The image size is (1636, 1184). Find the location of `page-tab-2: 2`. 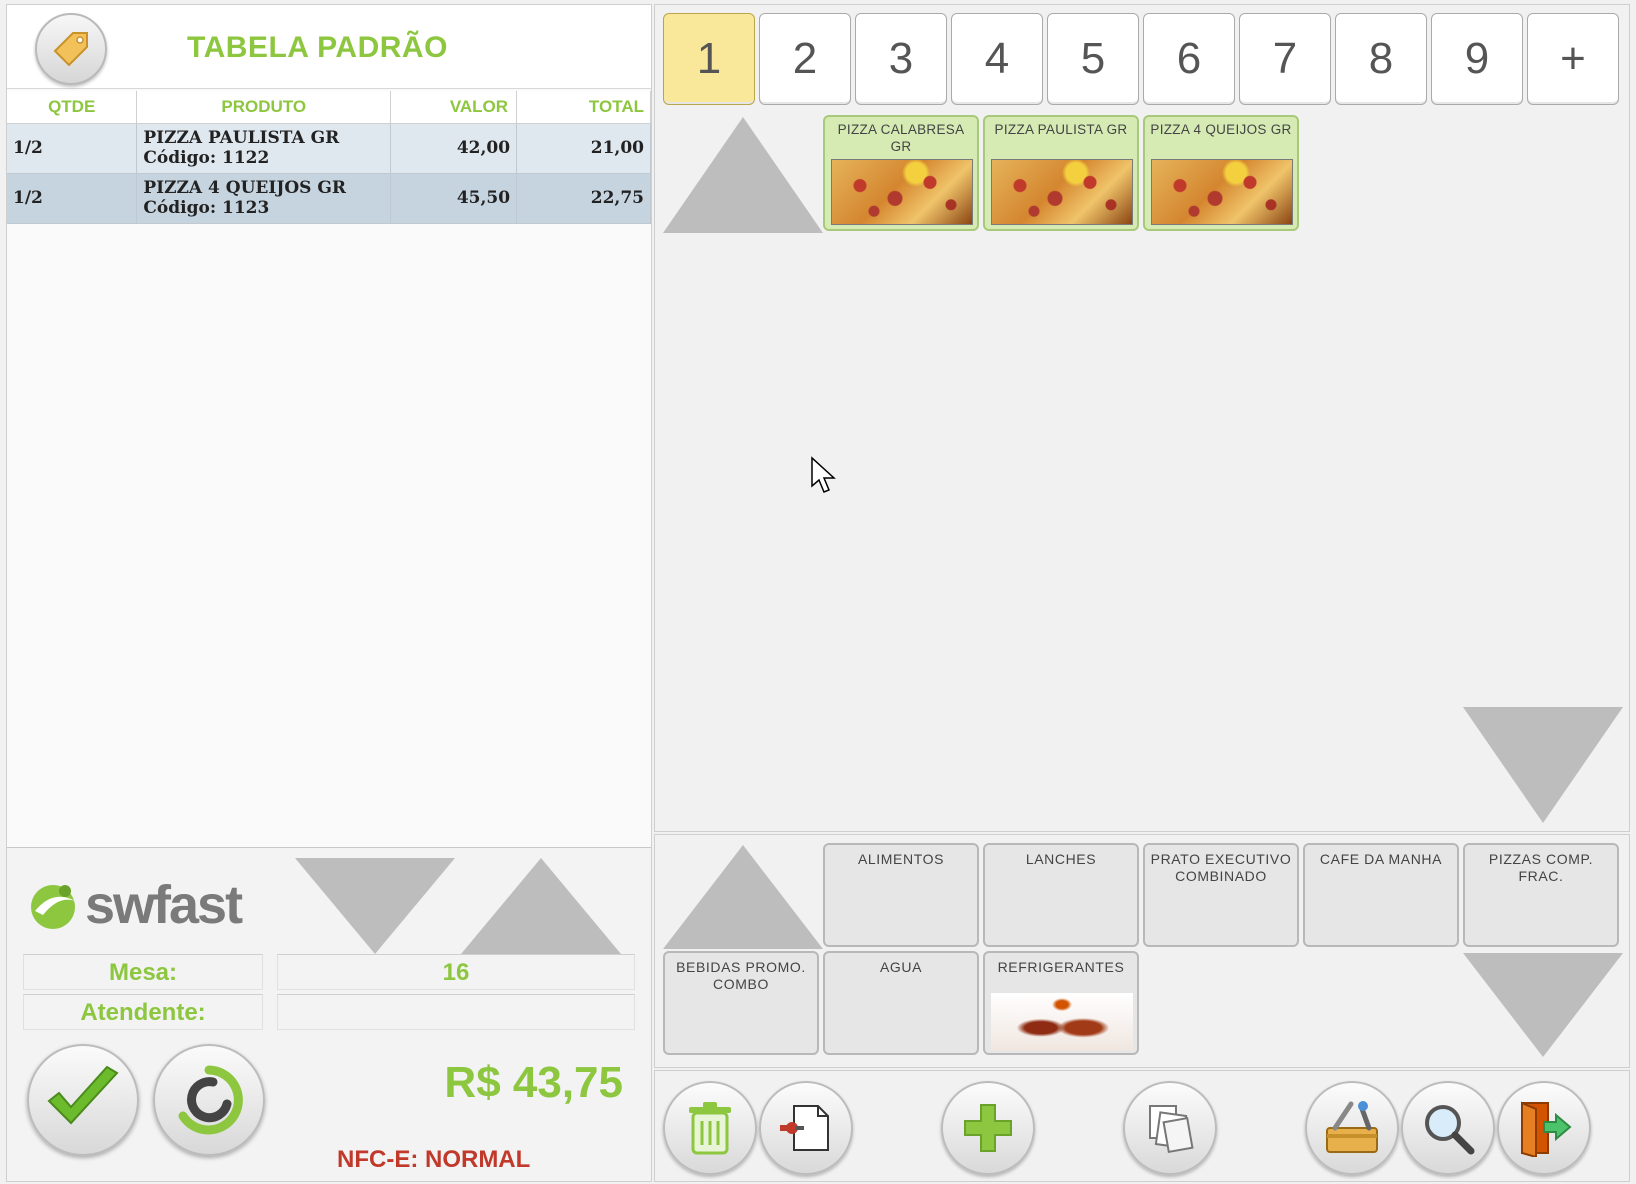

page-tab-2: 2 is located at coordinates (805, 59).